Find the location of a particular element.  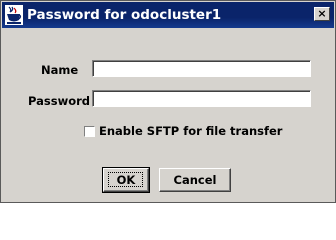

title-bar: Password for odocluster1 × is located at coordinates (168, 15).